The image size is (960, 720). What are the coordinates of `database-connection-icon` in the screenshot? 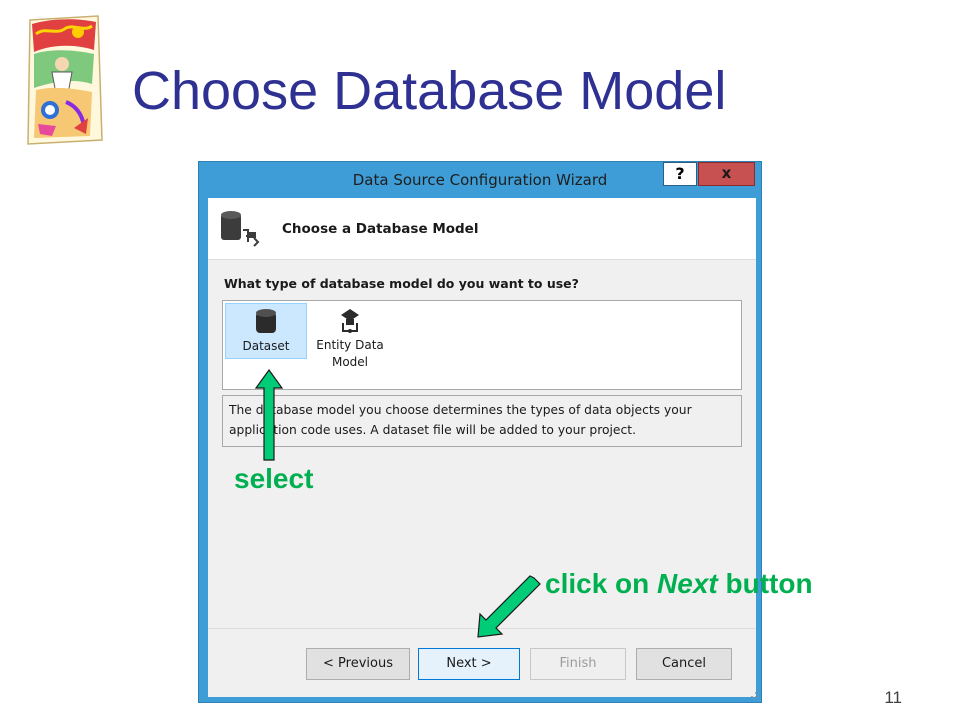 It's located at (240, 229).